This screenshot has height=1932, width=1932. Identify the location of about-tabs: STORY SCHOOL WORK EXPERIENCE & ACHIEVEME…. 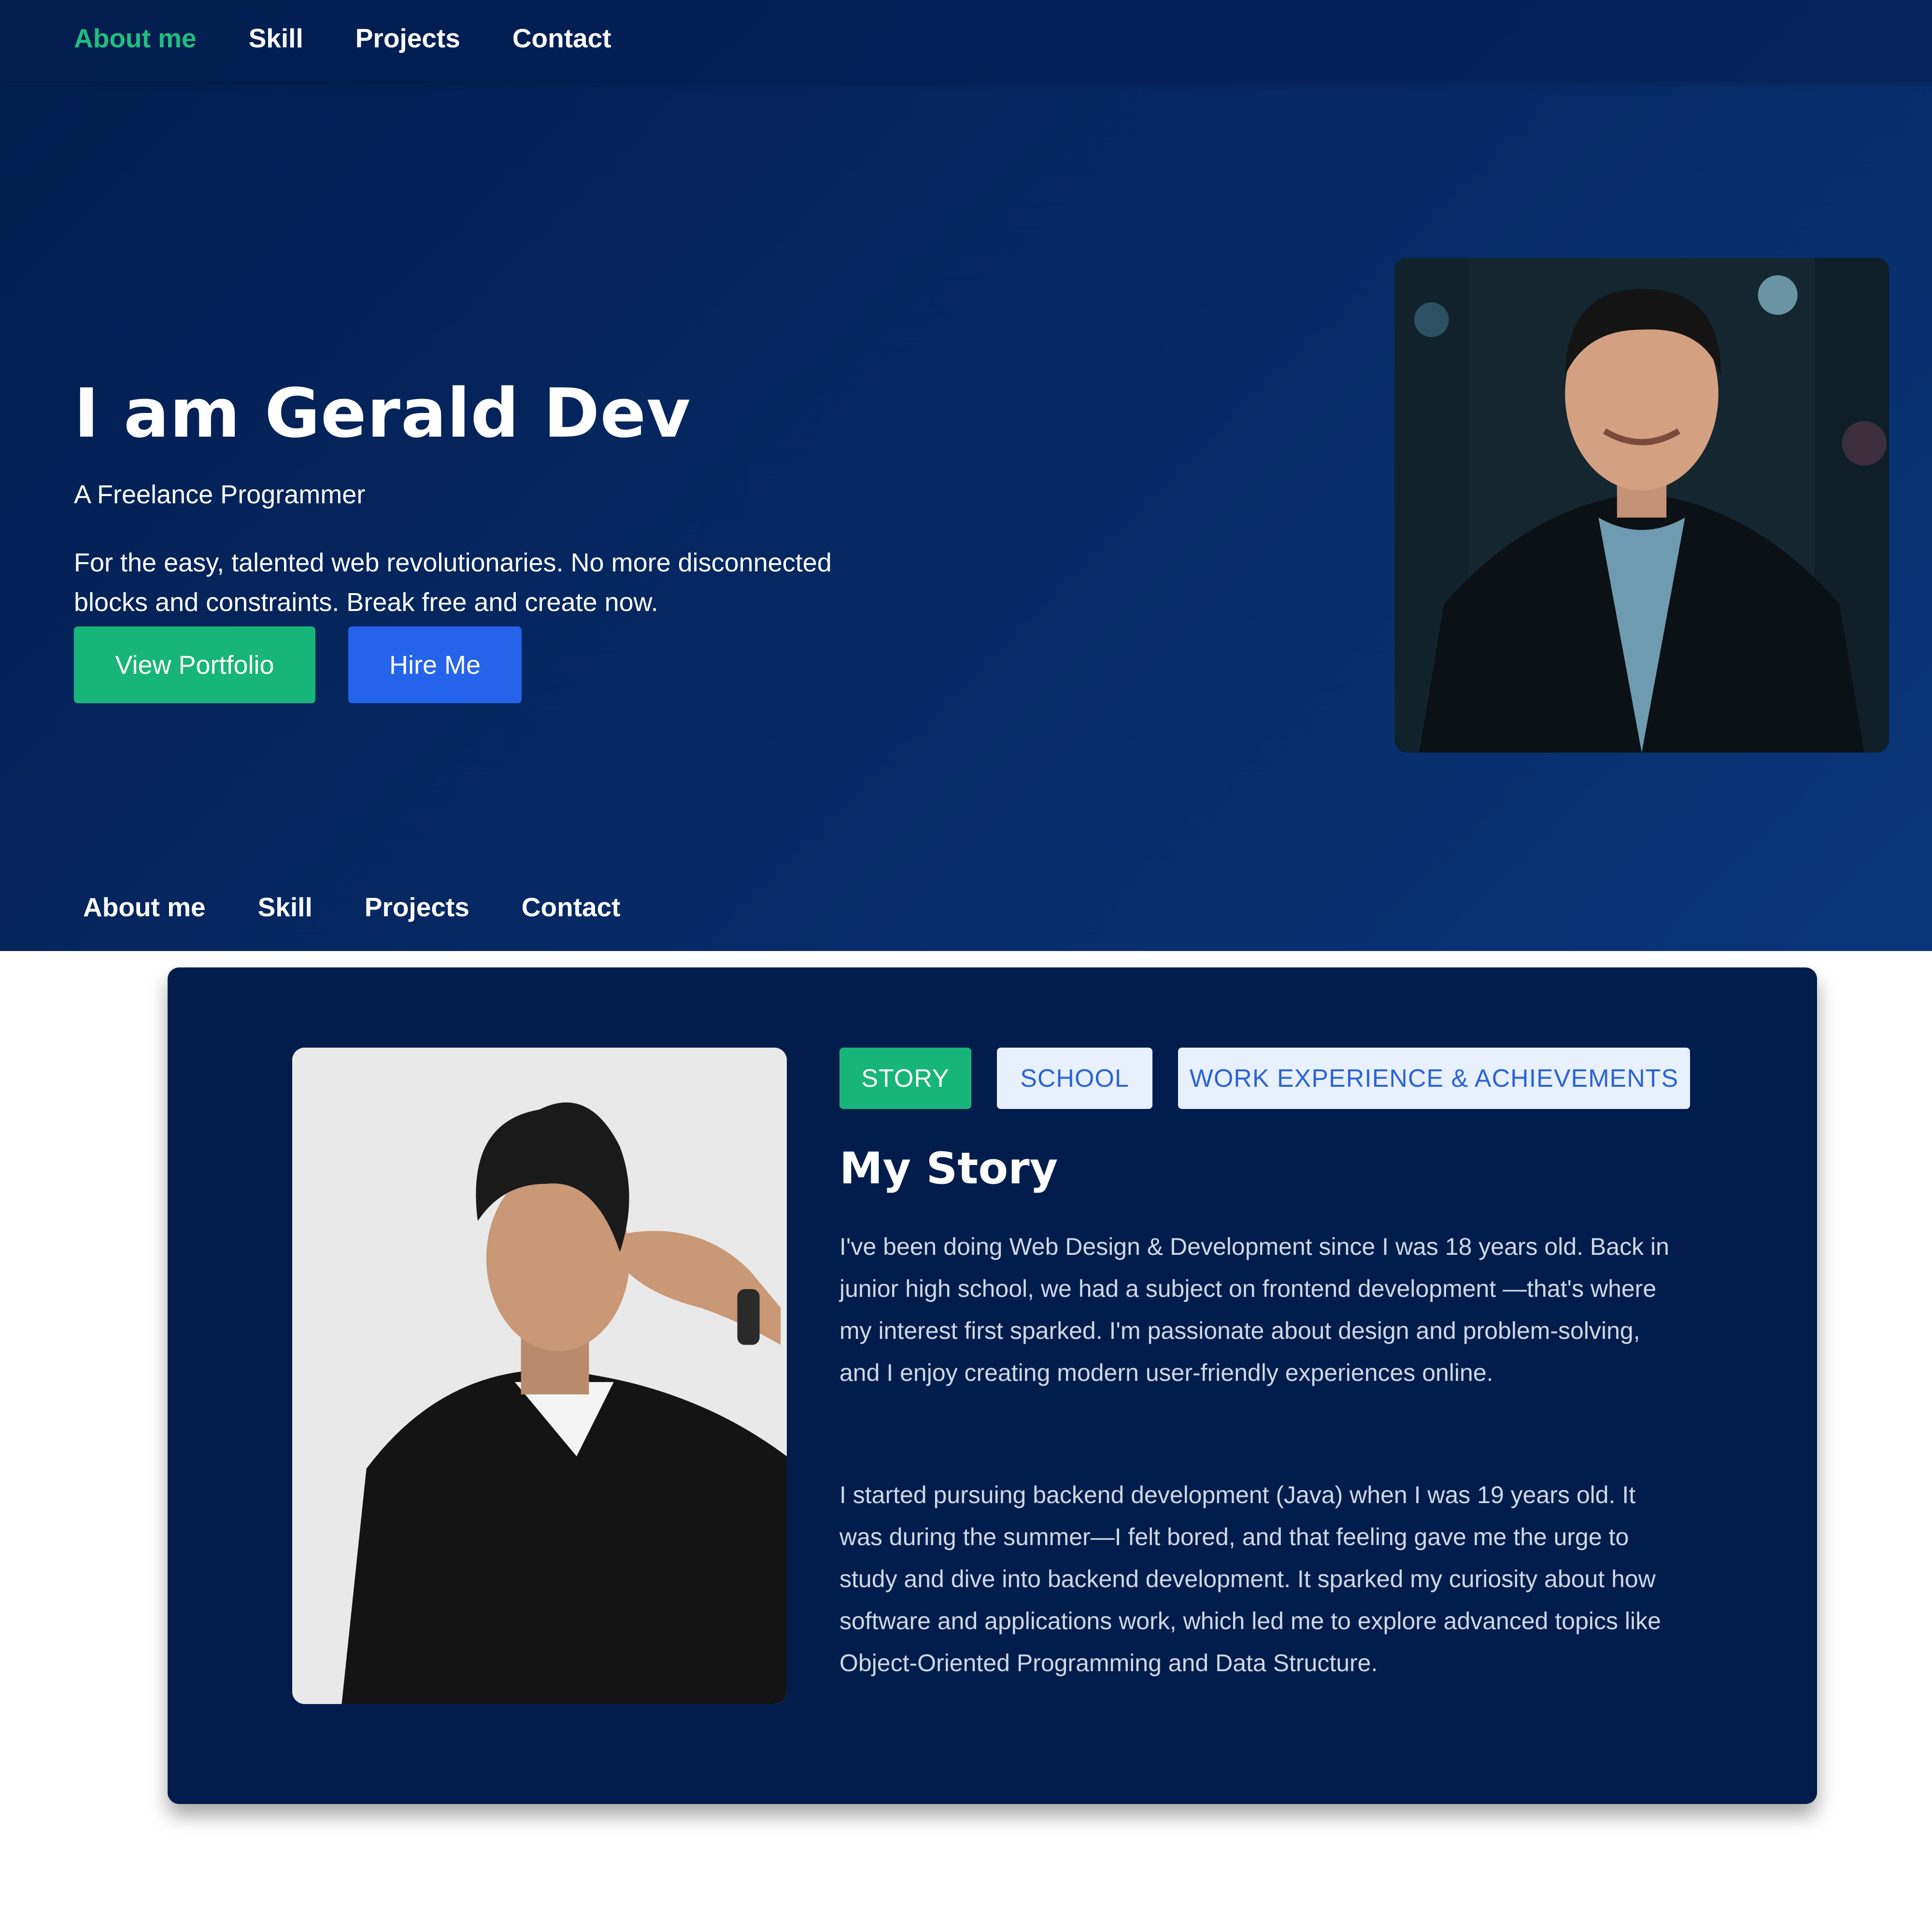
(1277, 1078).